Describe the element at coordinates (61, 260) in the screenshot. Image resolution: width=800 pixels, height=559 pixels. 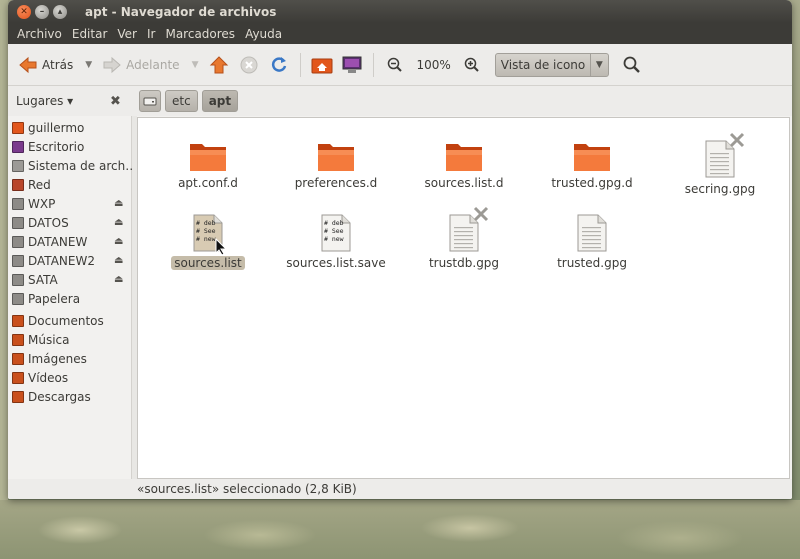
I see `sidebar-item-label: DATANEW2` at that location.